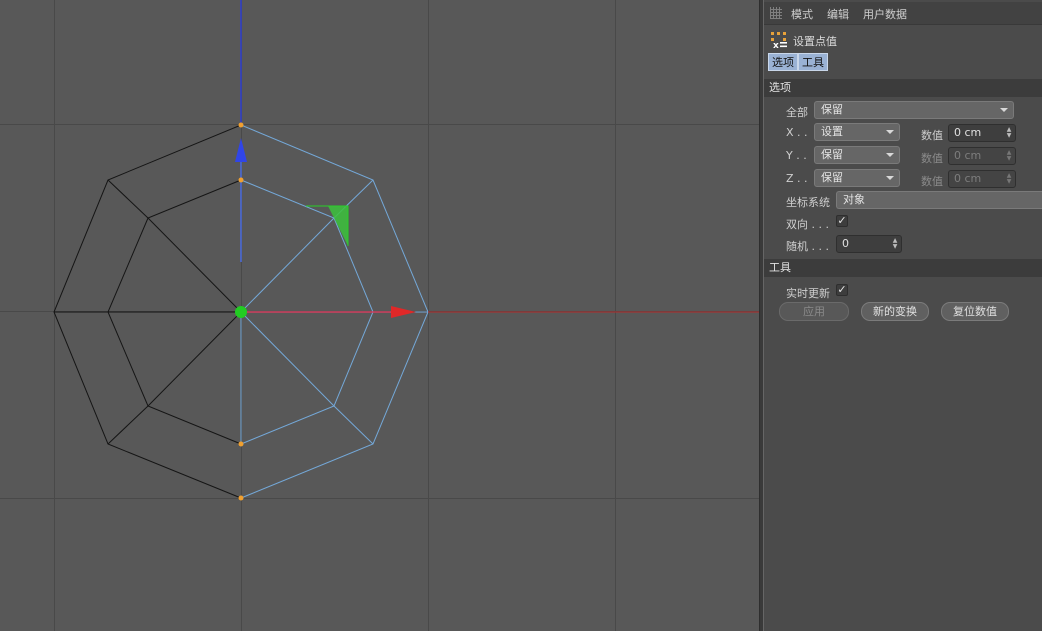  Describe the element at coordinates (869, 244) in the screenshot. I see `random-field: 0 ▲ ▼` at that location.